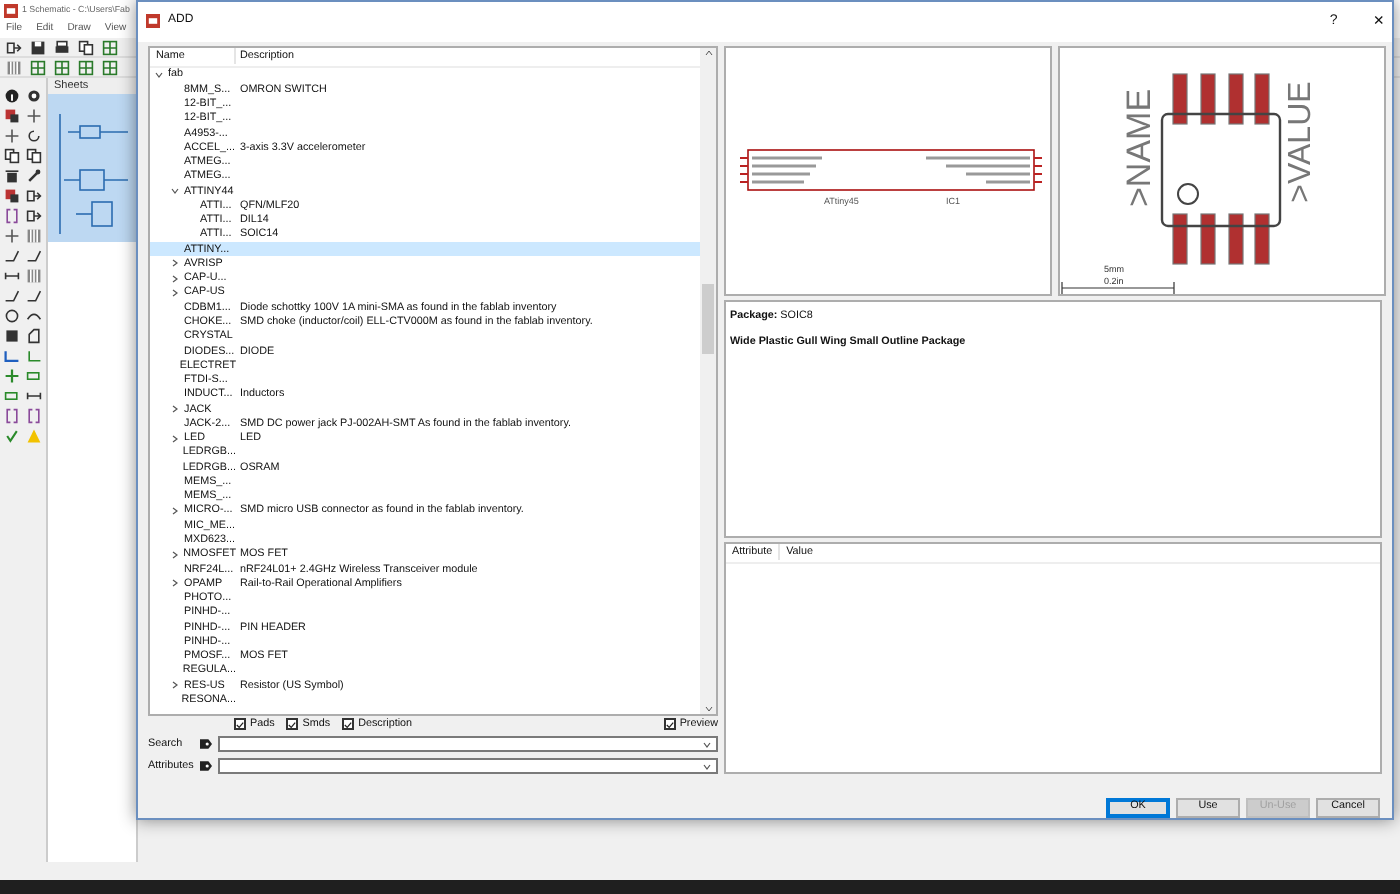 The image size is (1400, 894). I want to click on app-icon, so click(153, 21).